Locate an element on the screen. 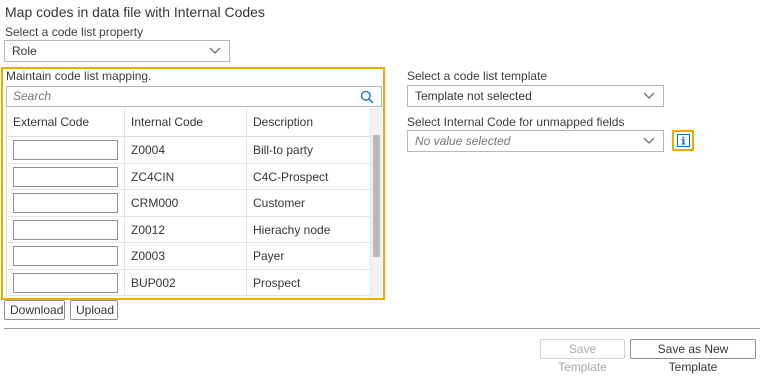 The width and height of the screenshot is (768, 376). table-row: BUP002 Prospect is located at coordinates (188, 282).